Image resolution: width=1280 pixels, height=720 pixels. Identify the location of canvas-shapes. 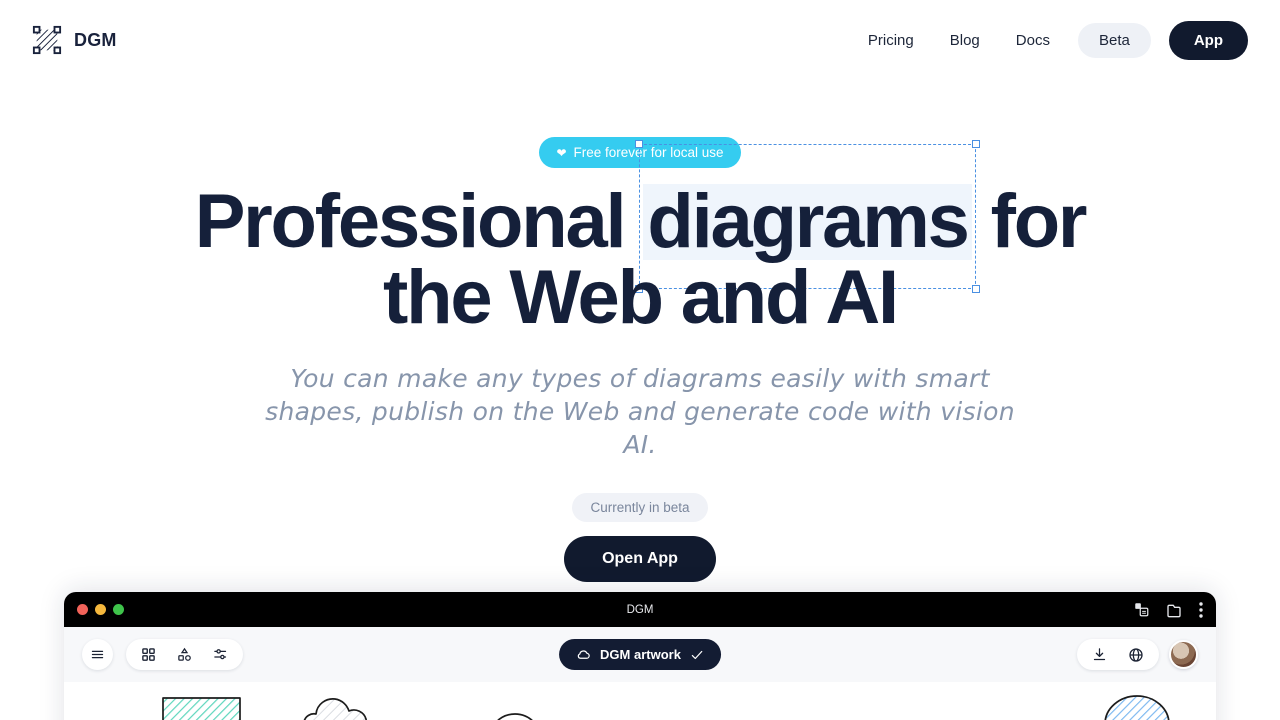
(666, 707).